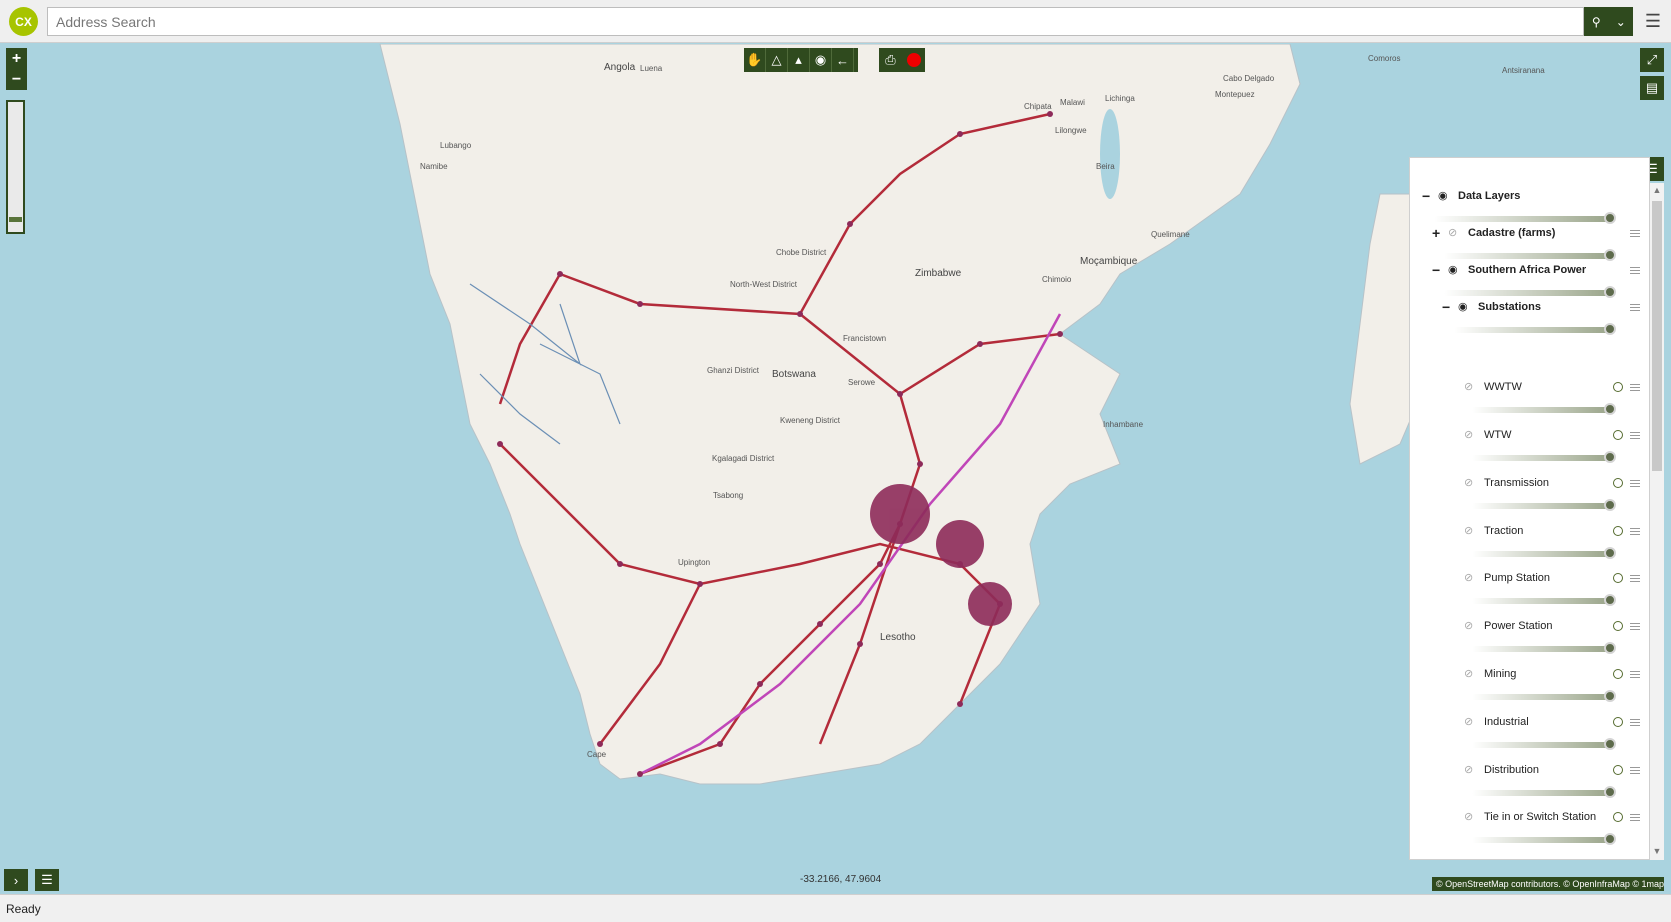 The height and width of the screenshot is (922, 1671). Describe the element at coordinates (815, 21) in the screenshot. I see `address-search-input` at that location.